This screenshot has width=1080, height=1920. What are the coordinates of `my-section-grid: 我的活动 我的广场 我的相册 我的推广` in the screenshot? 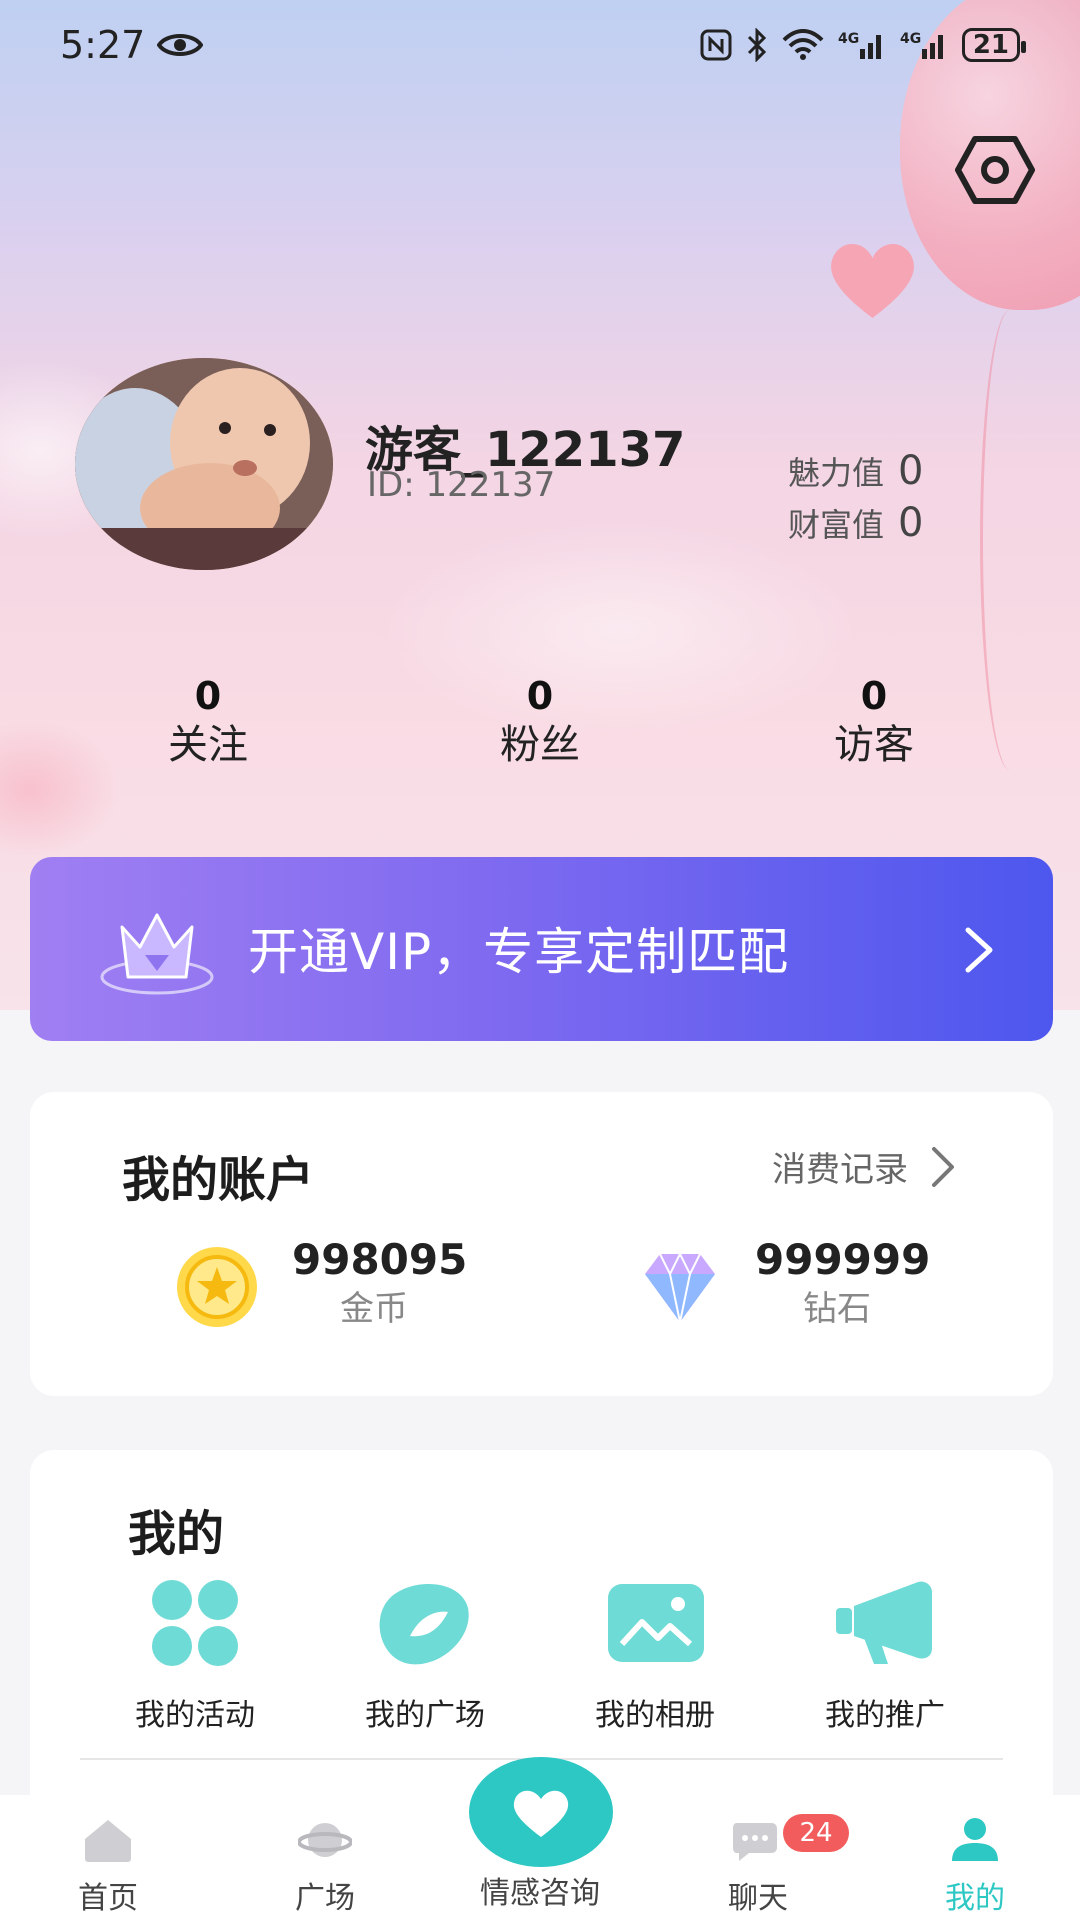 It's located at (541, 1658).